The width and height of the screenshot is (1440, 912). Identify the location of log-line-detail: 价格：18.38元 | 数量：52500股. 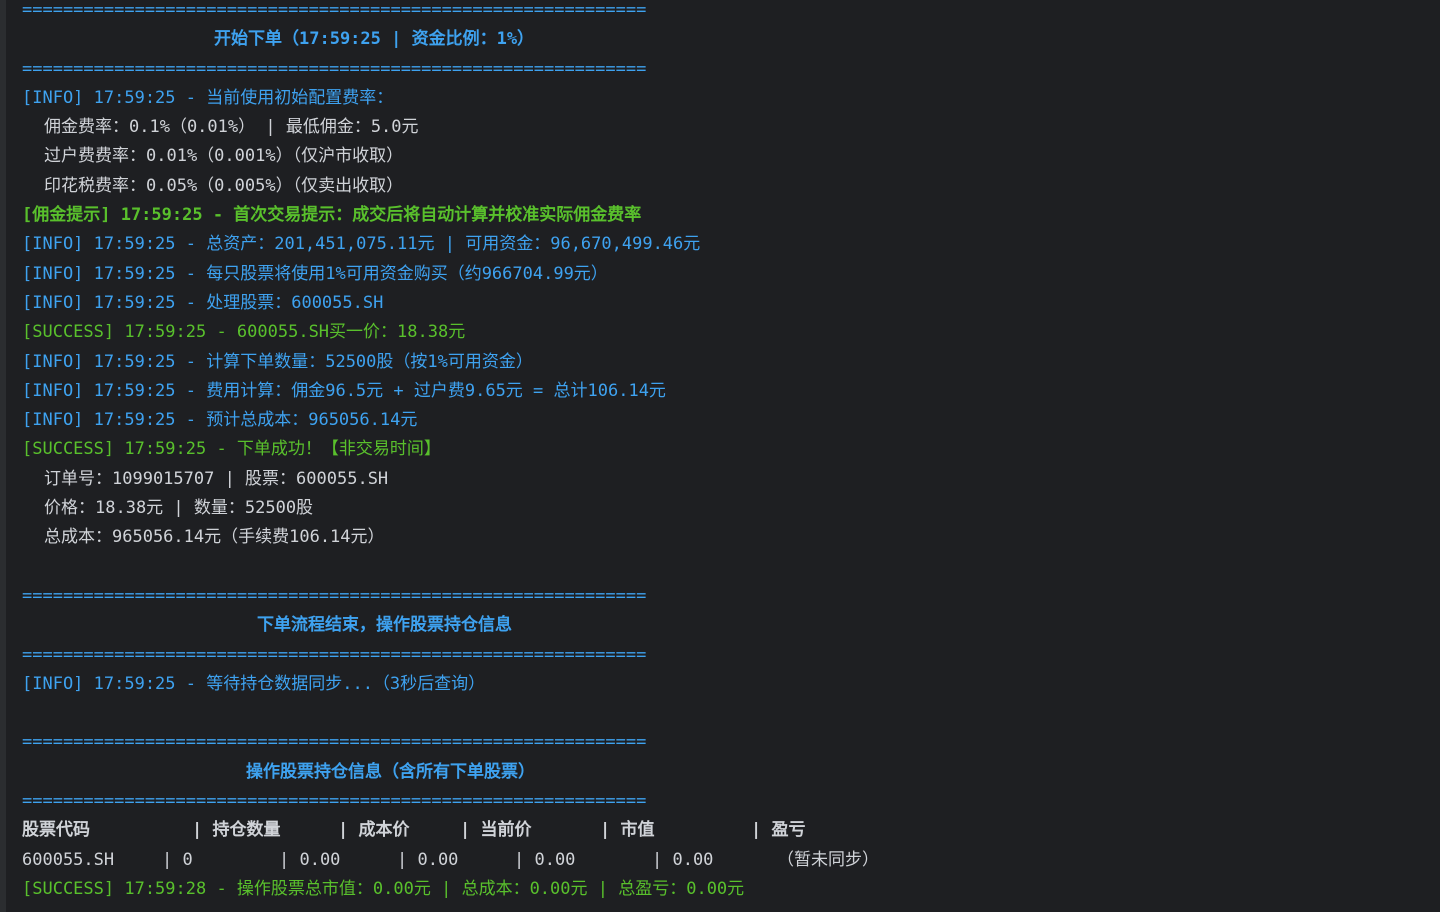
(179, 508).